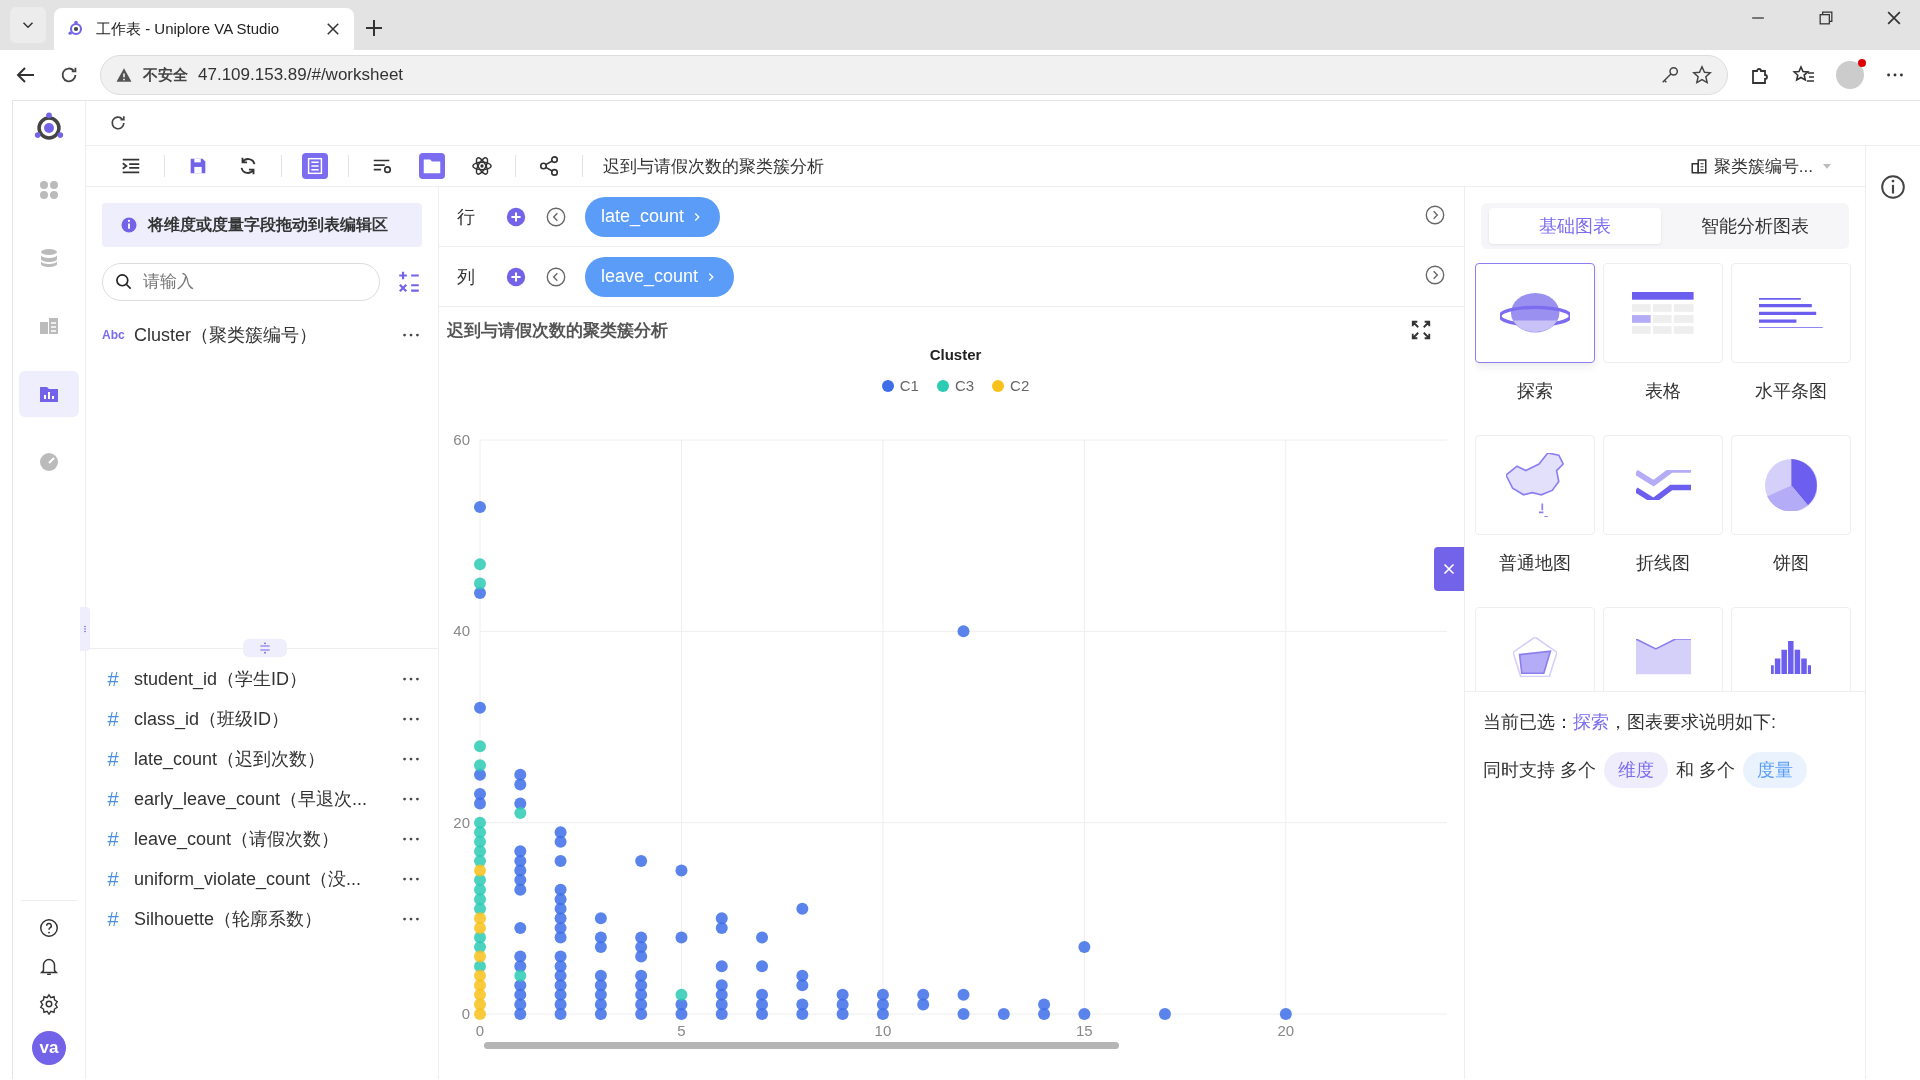  Describe the element at coordinates (461, 439) in the screenshot. I see `axis-tick-label: 60` at that location.